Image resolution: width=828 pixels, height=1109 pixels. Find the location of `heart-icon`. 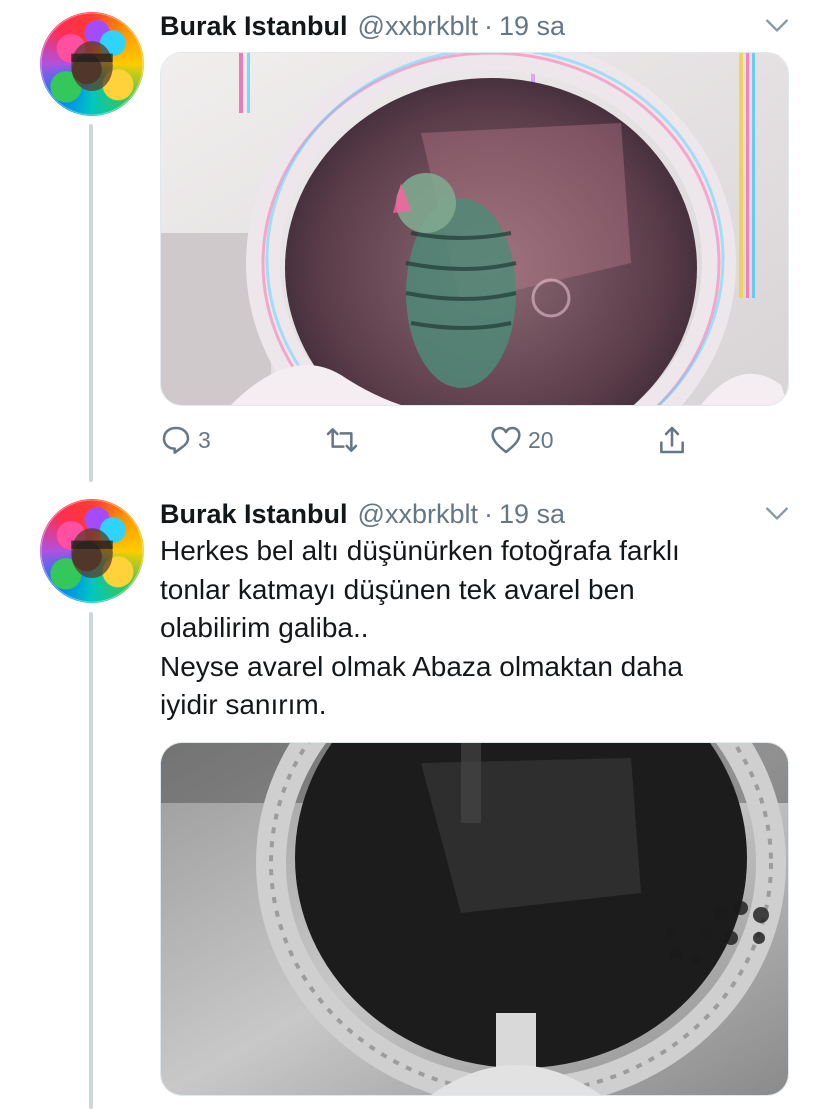

heart-icon is located at coordinates (506, 440).